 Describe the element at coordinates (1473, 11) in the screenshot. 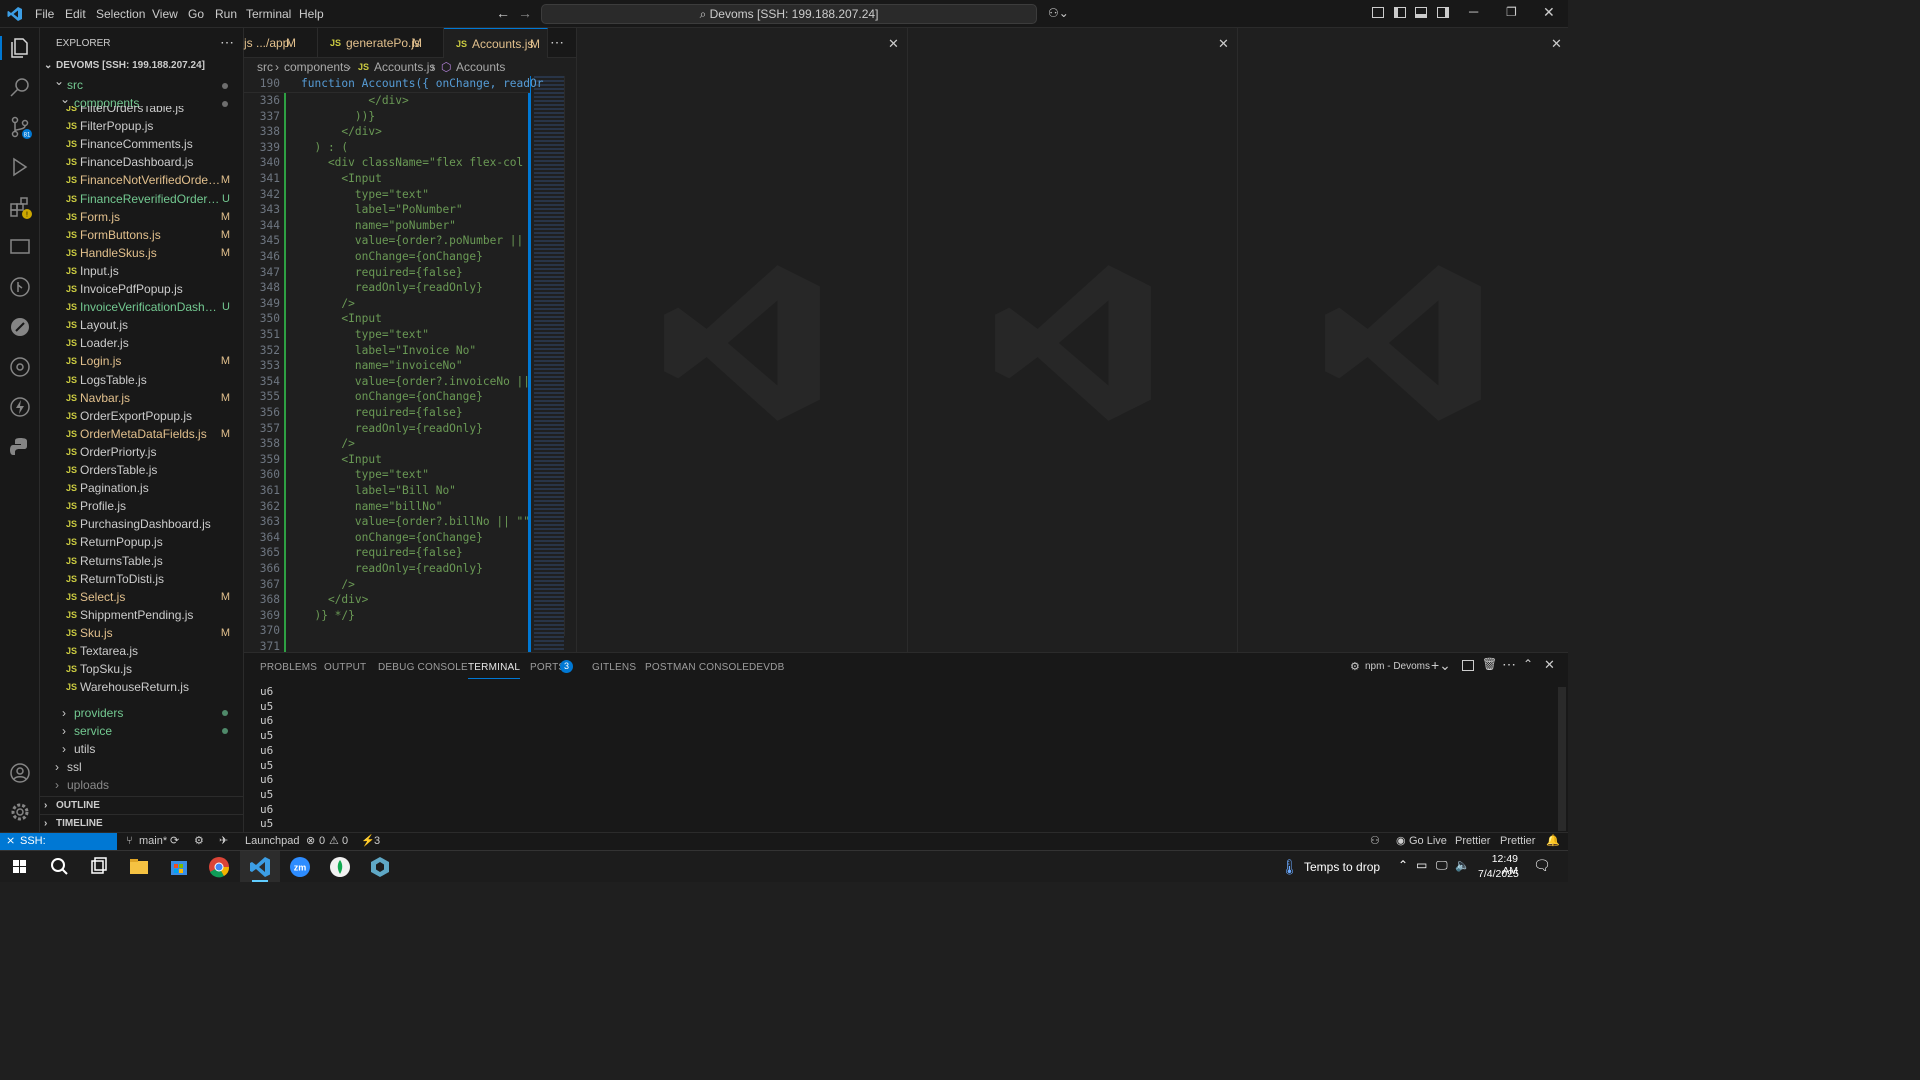

I see `minimize-icon: ─` at that location.